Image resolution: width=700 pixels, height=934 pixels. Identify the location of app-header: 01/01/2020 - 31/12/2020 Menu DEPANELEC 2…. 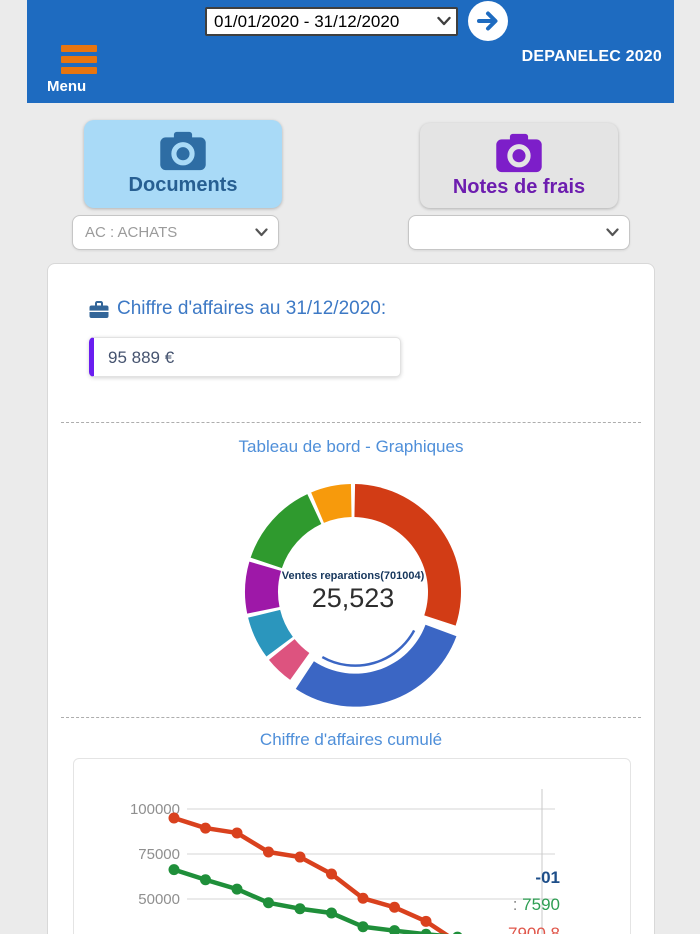
(350, 51).